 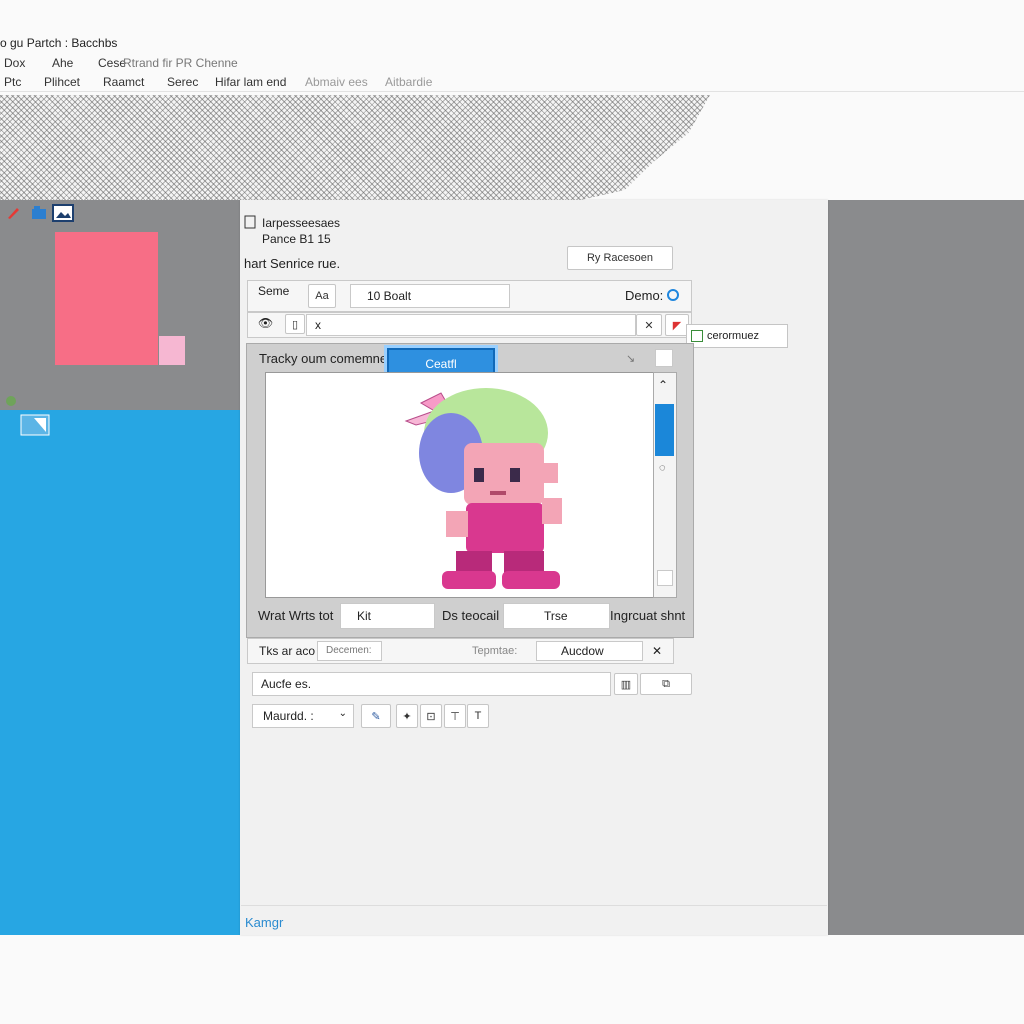 I want to click on doc-icon: ▯, so click(x=295, y=324).